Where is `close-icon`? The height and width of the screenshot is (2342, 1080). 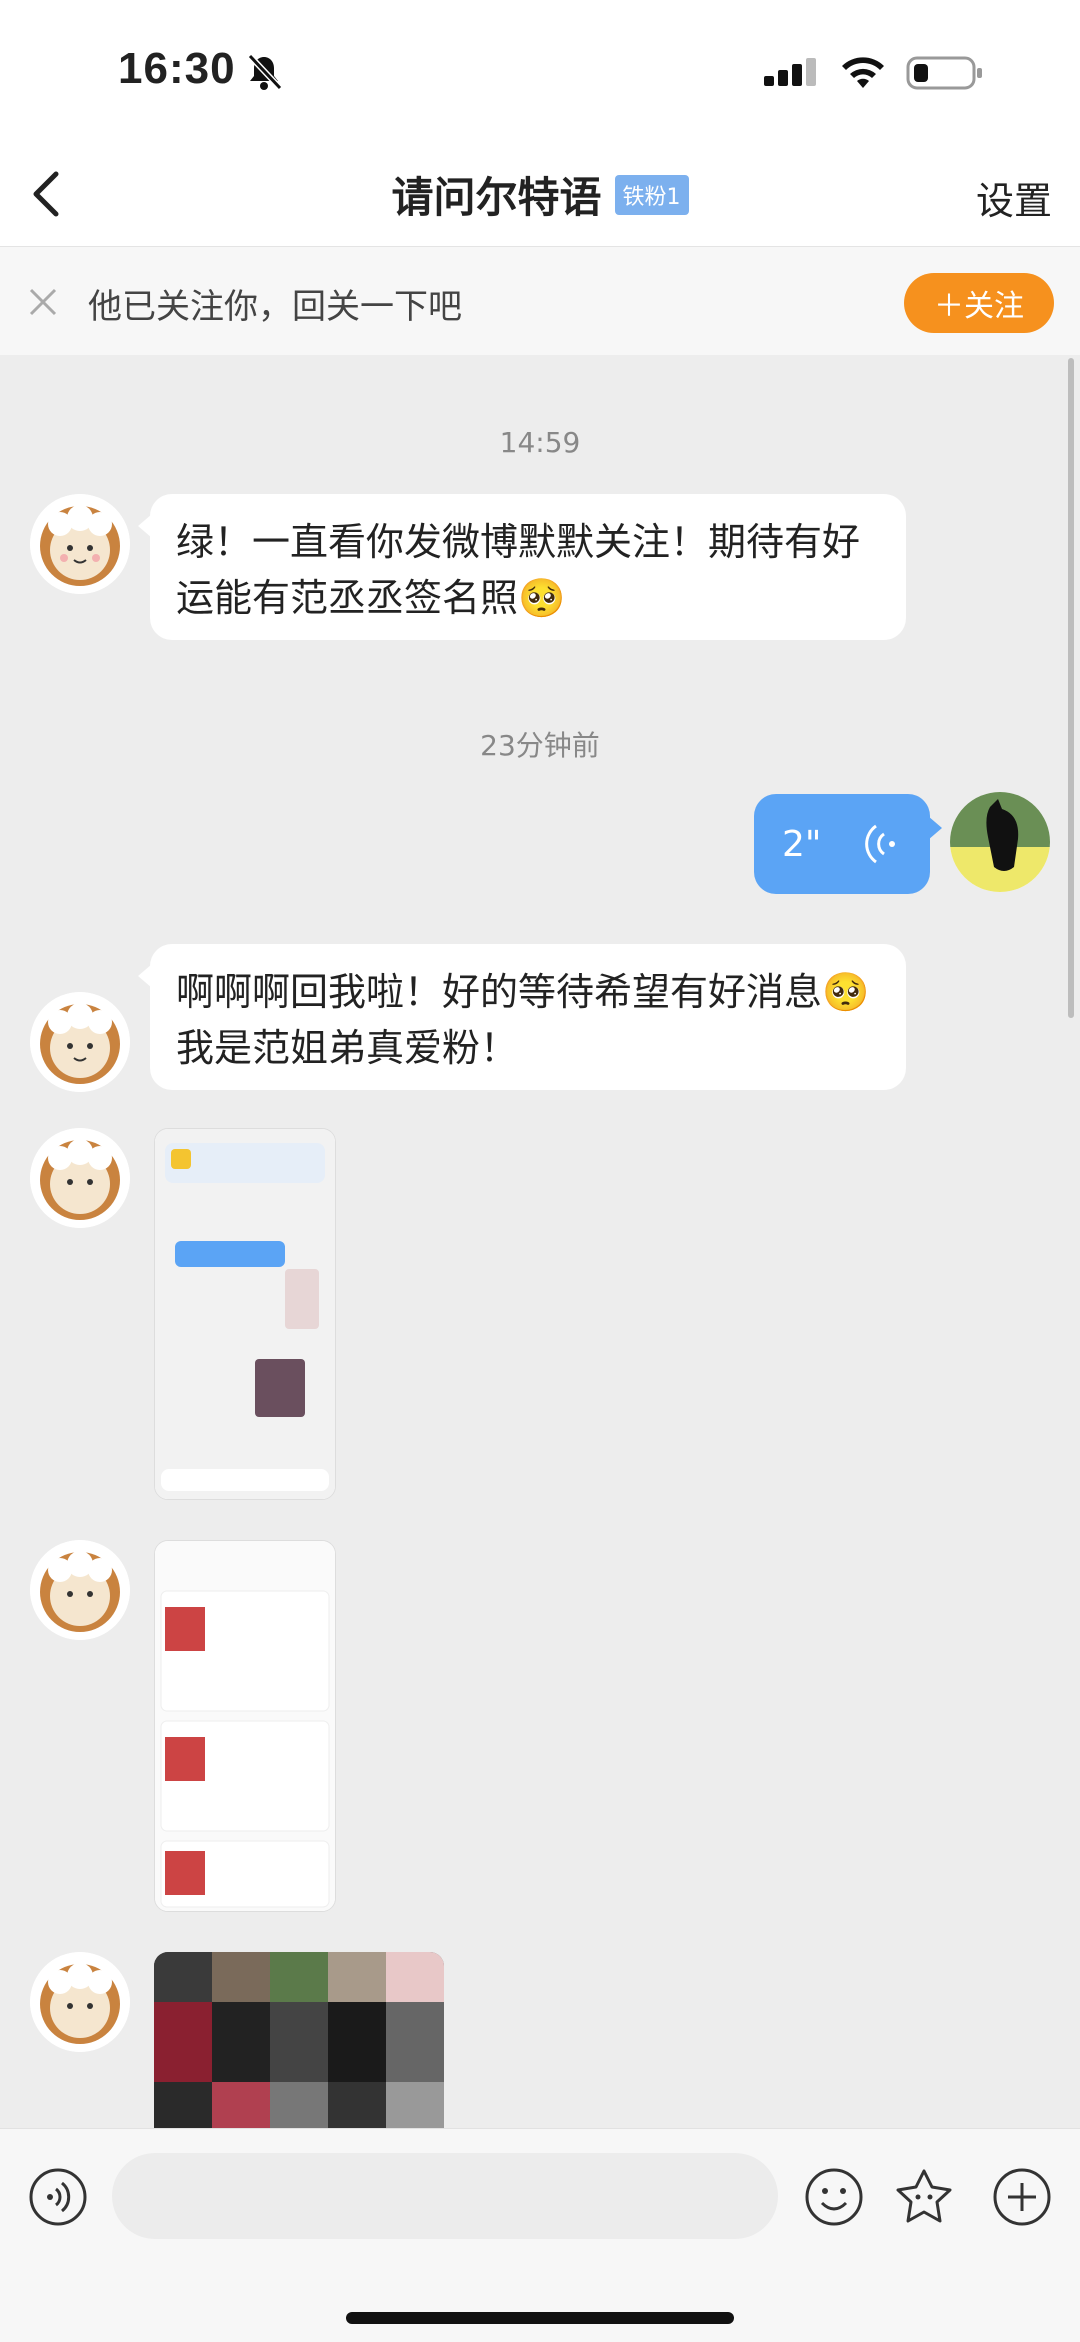 close-icon is located at coordinates (43, 302).